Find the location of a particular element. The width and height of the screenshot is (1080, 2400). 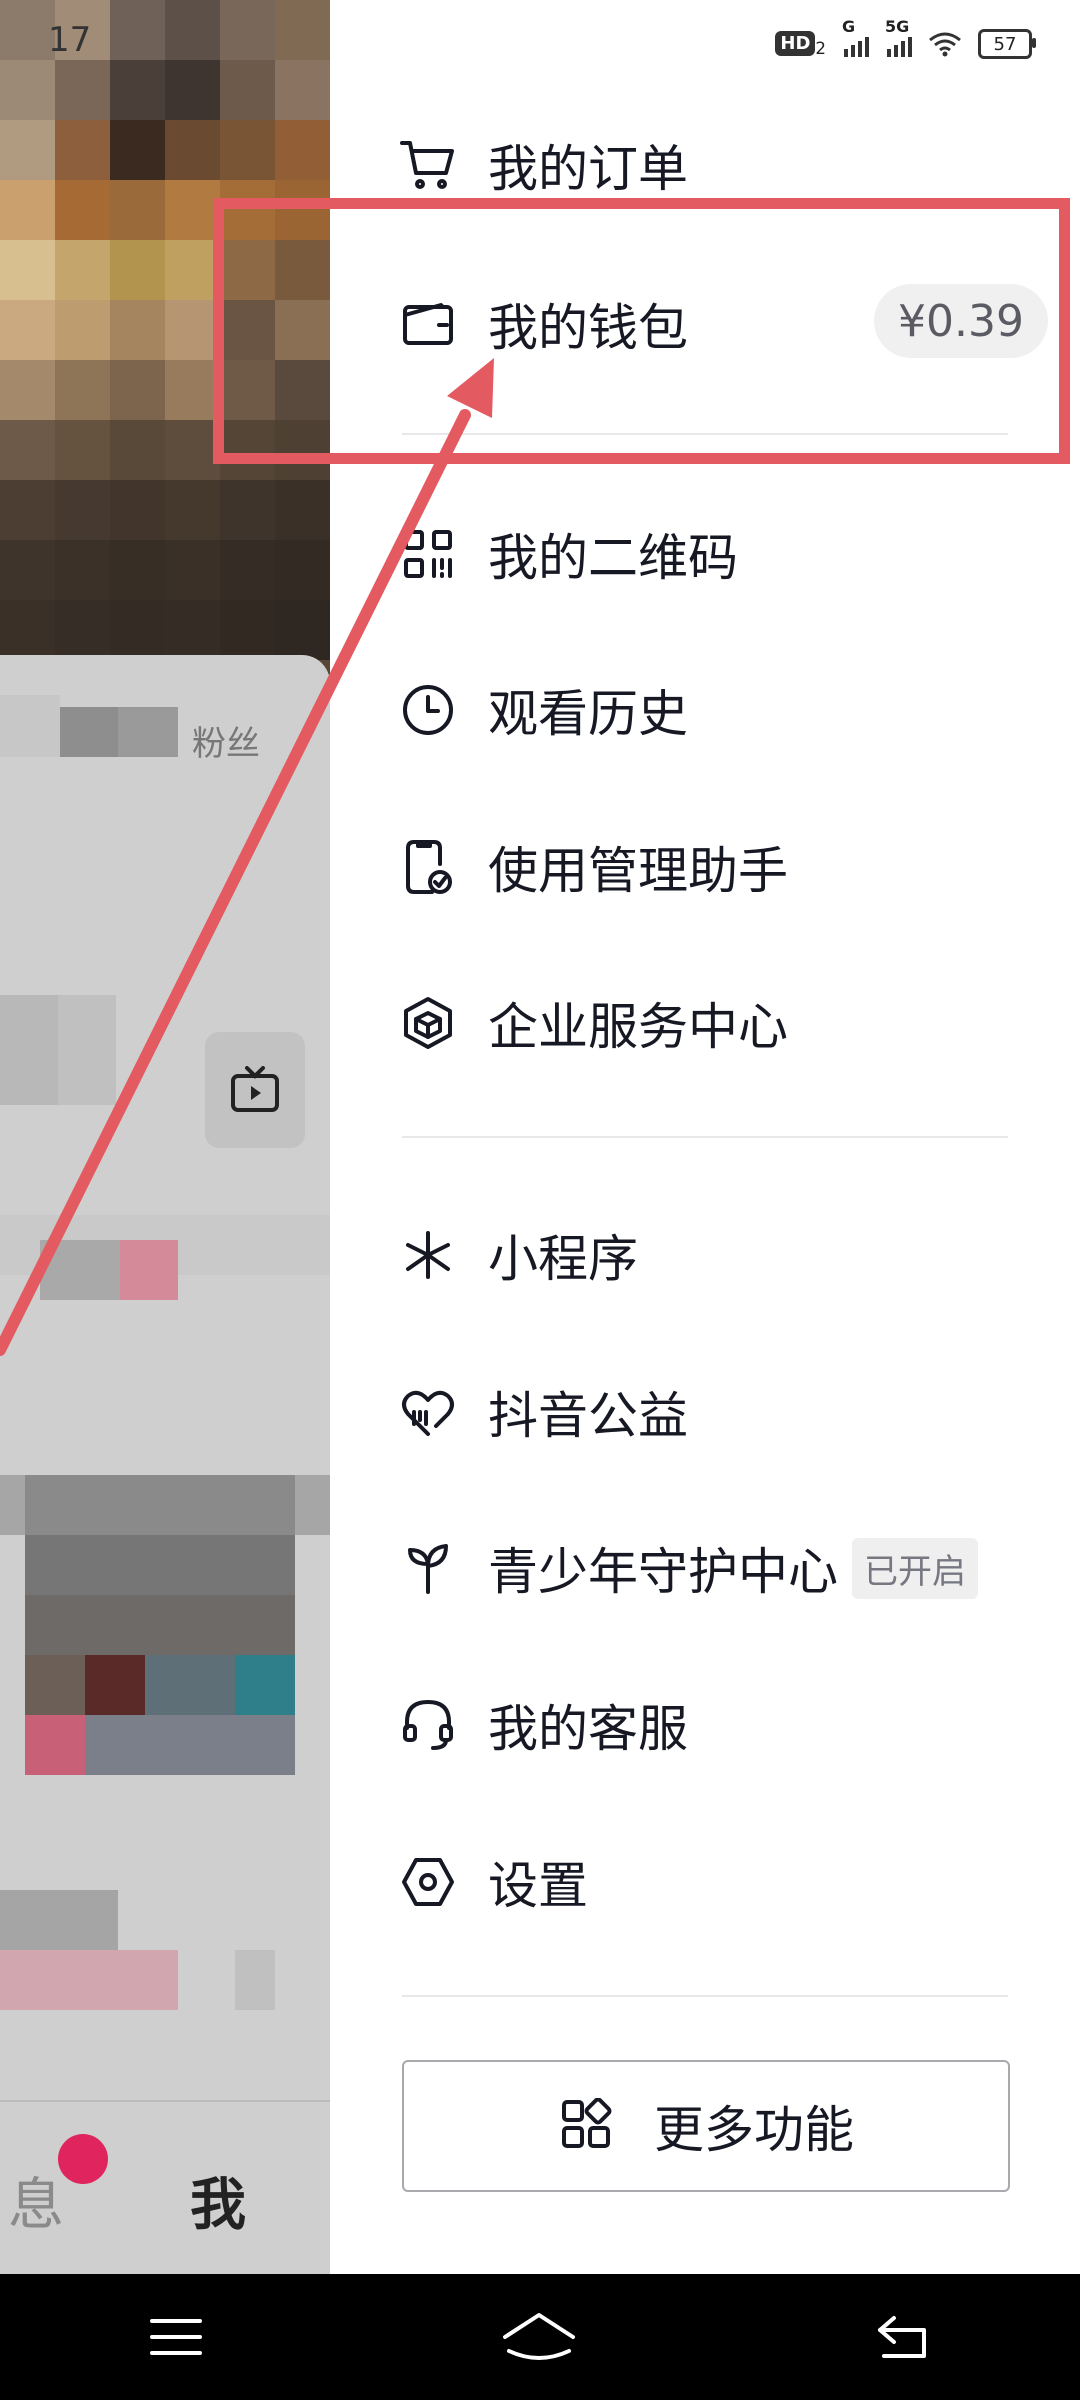

menu-item-qrcode: 我的二维码 is located at coordinates (723, 554).